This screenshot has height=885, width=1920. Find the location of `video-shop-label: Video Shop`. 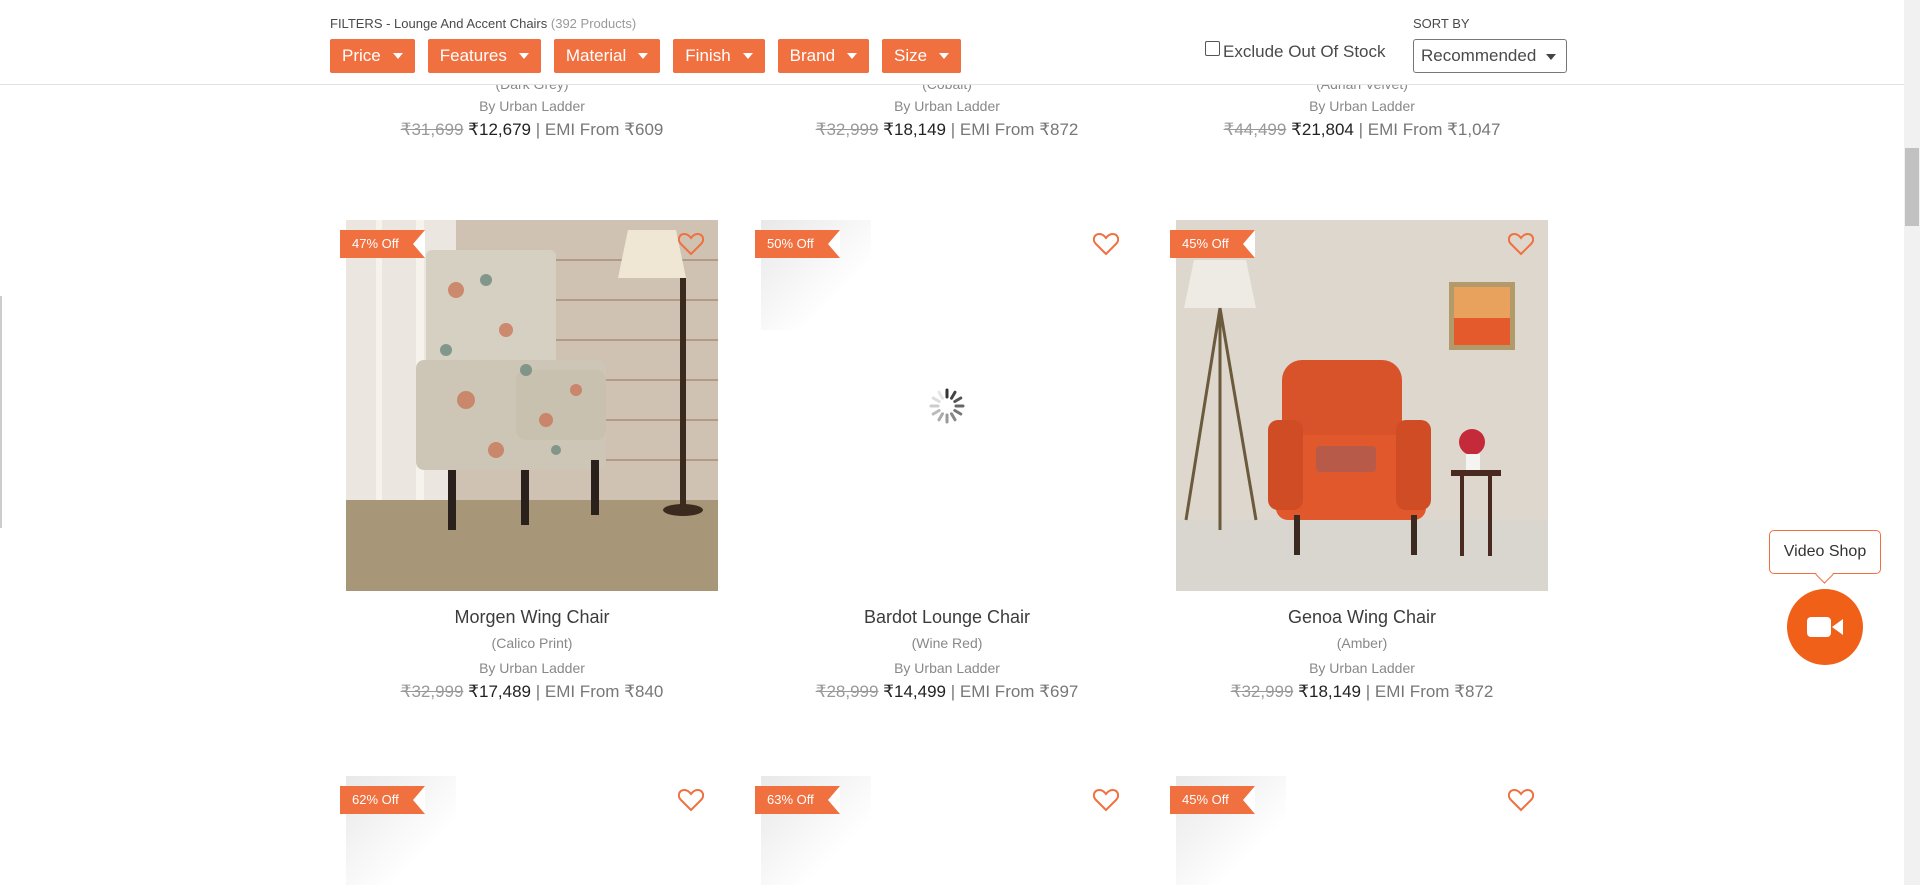

video-shop-label: Video Shop is located at coordinates (1825, 551).